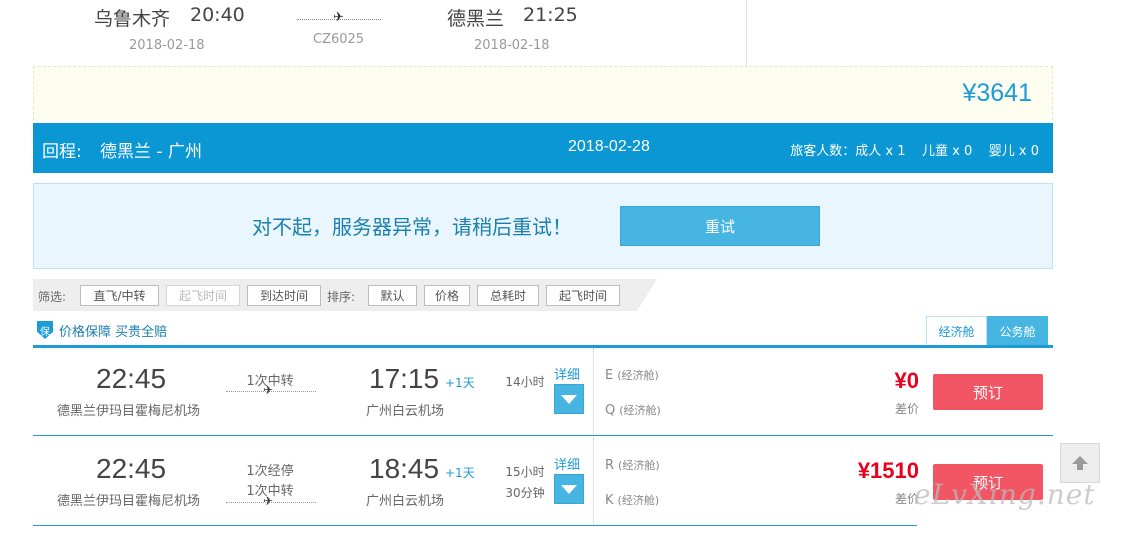  What do you see at coordinates (610, 410) in the screenshot?
I see `cabin-code: Q` at bounding box center [610, 410].